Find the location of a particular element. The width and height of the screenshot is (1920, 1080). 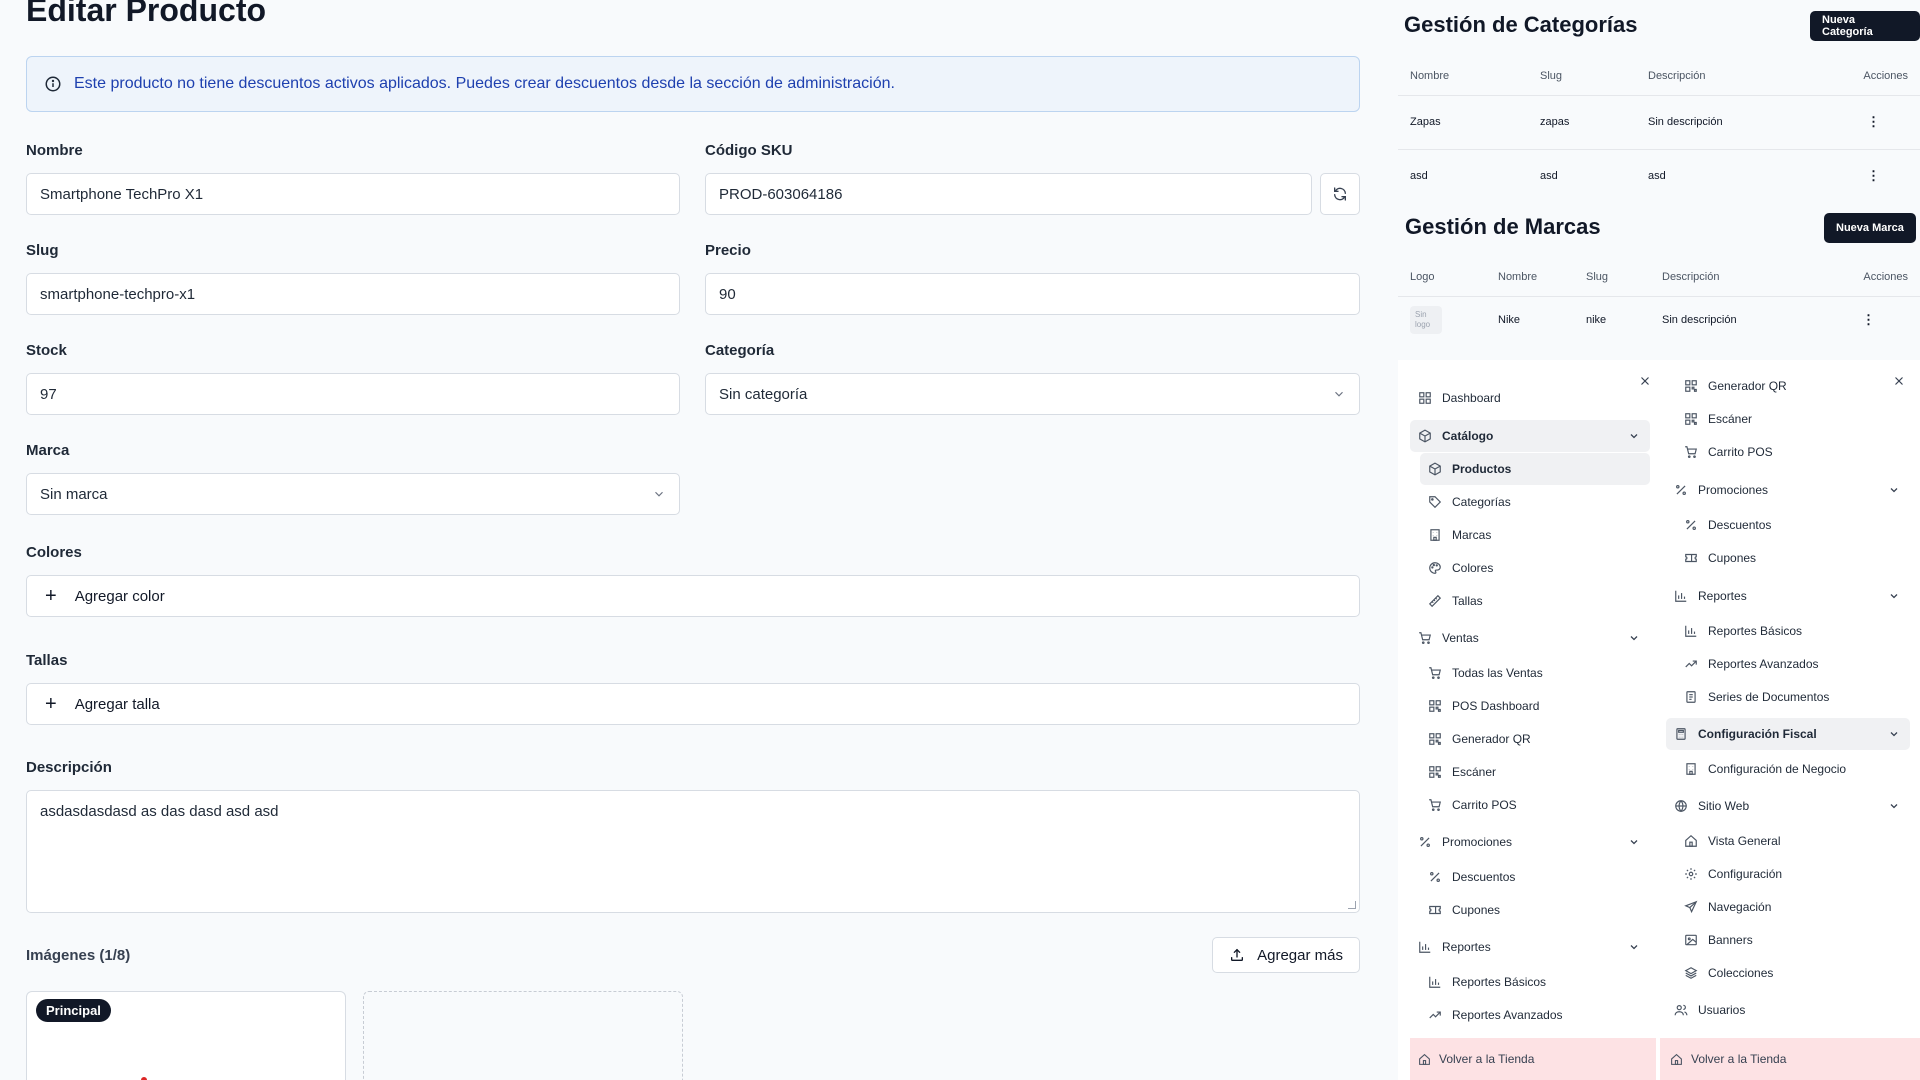

chevron-down-icon is located at coordinates (659, 494).